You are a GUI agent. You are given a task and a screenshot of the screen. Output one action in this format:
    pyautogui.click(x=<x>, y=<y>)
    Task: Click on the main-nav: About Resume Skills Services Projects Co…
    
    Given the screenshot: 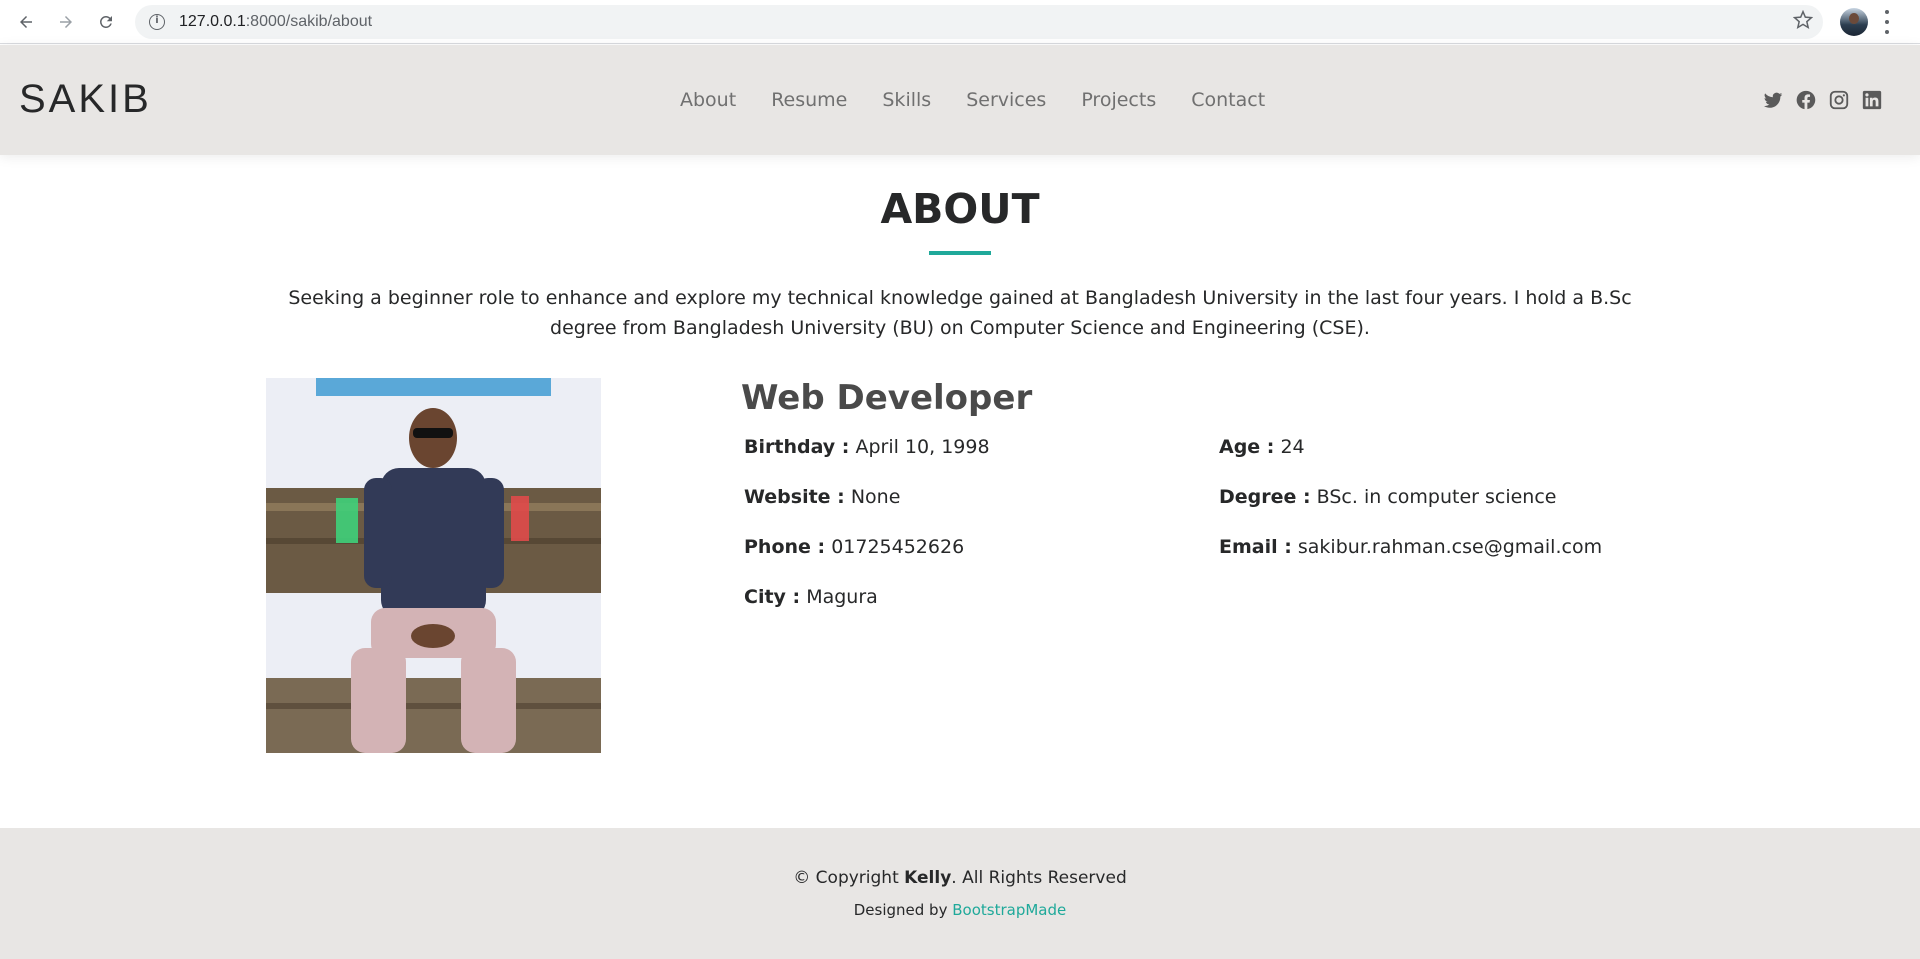 What is the action you would take?
    pyautogui.click(x=990, y=100)
    